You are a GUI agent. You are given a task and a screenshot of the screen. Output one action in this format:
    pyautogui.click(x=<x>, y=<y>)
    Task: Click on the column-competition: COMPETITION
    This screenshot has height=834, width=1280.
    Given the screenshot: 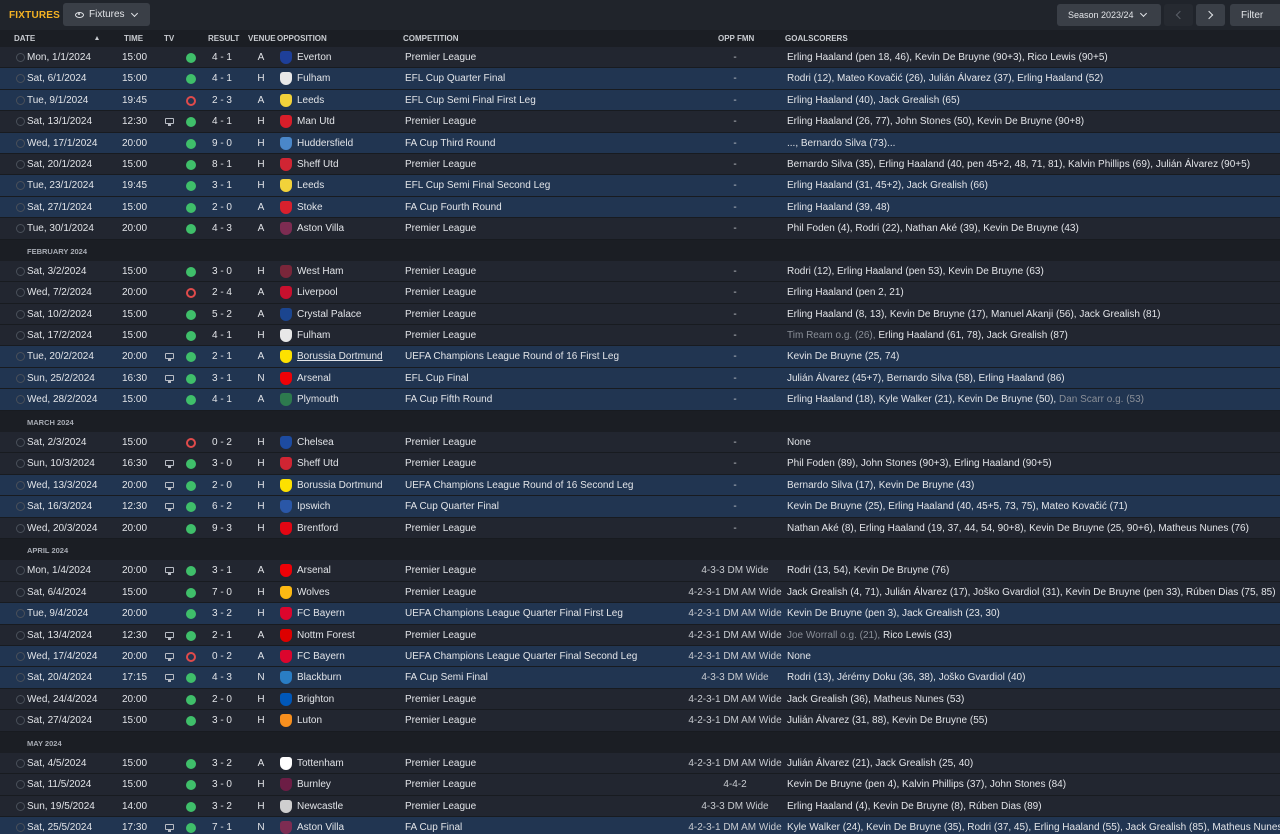 What is the action you would take?
    pyautogui.click(x=431, y=38)
    